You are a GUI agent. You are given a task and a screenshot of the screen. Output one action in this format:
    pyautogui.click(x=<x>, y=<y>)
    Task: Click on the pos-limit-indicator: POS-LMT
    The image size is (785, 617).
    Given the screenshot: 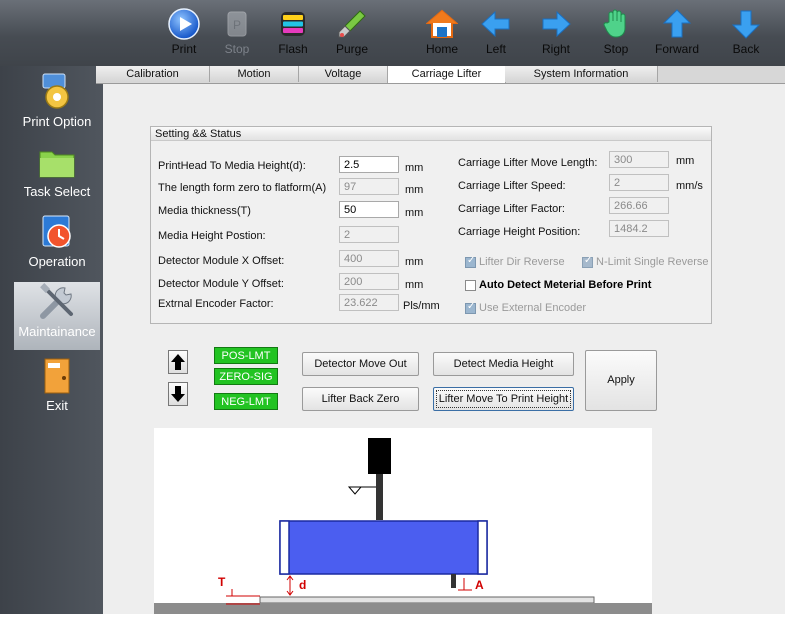 What is the action you would take?
    pyautogui.click(x=246, y=355)
    